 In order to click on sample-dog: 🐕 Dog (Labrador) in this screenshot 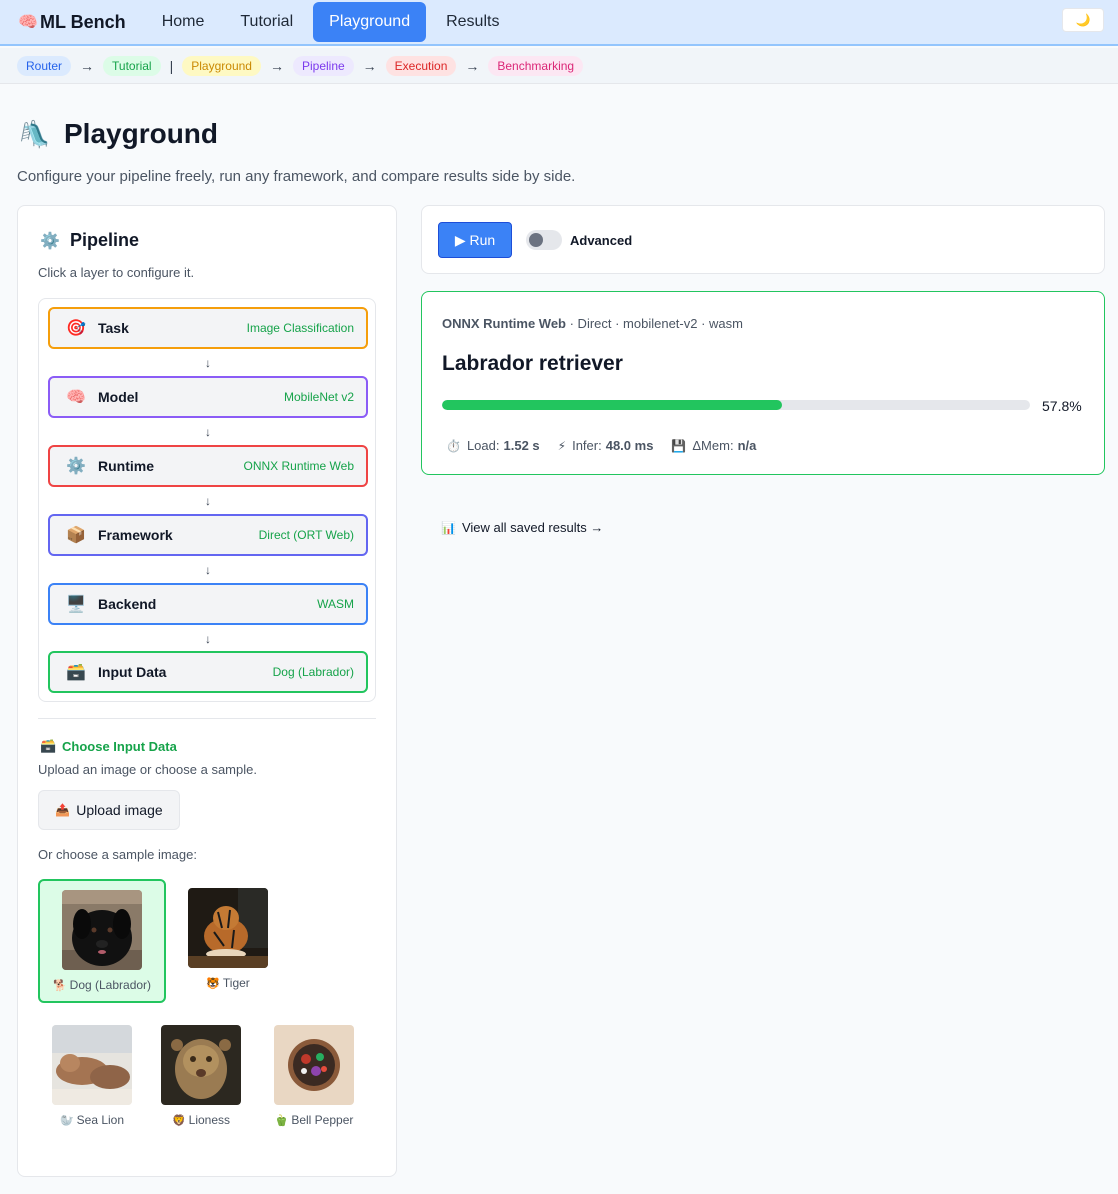, I will do `click(102, 941)`.